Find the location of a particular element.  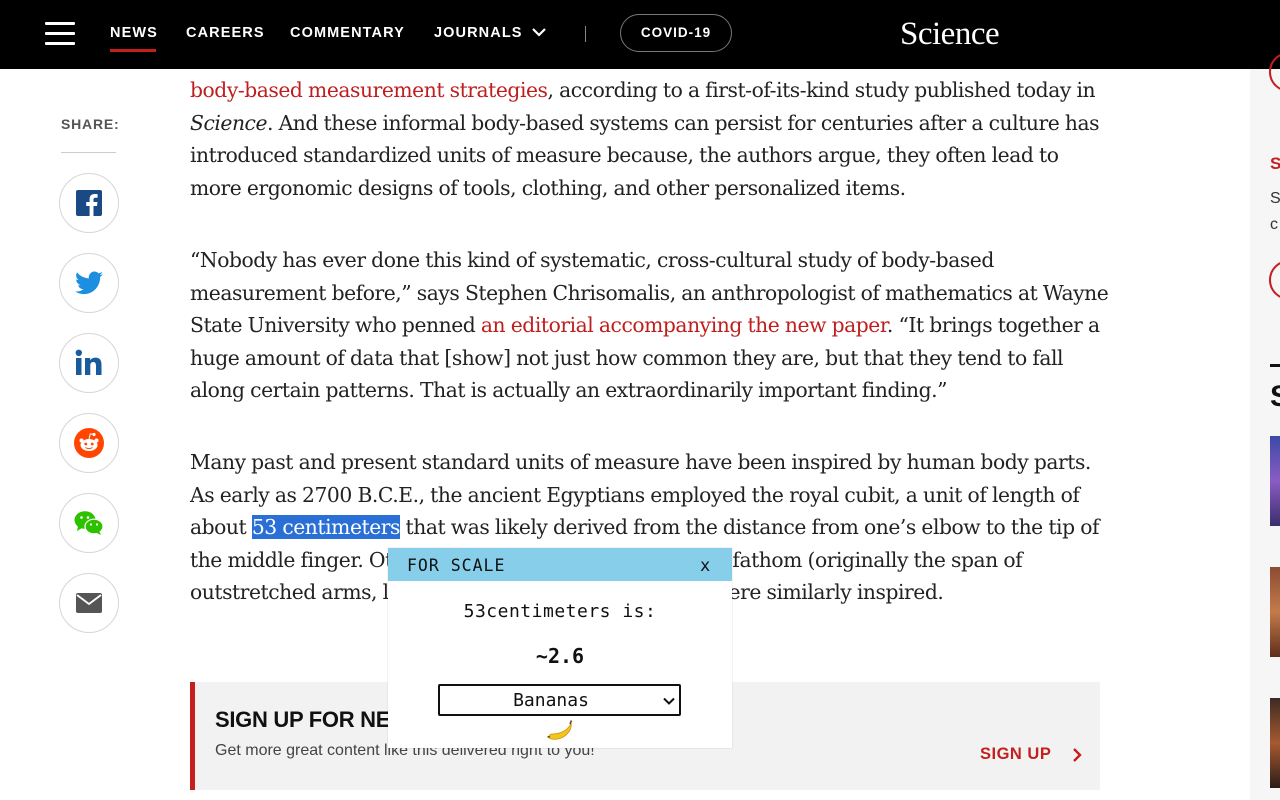

right-rail is located at coordinates (1265, 434).